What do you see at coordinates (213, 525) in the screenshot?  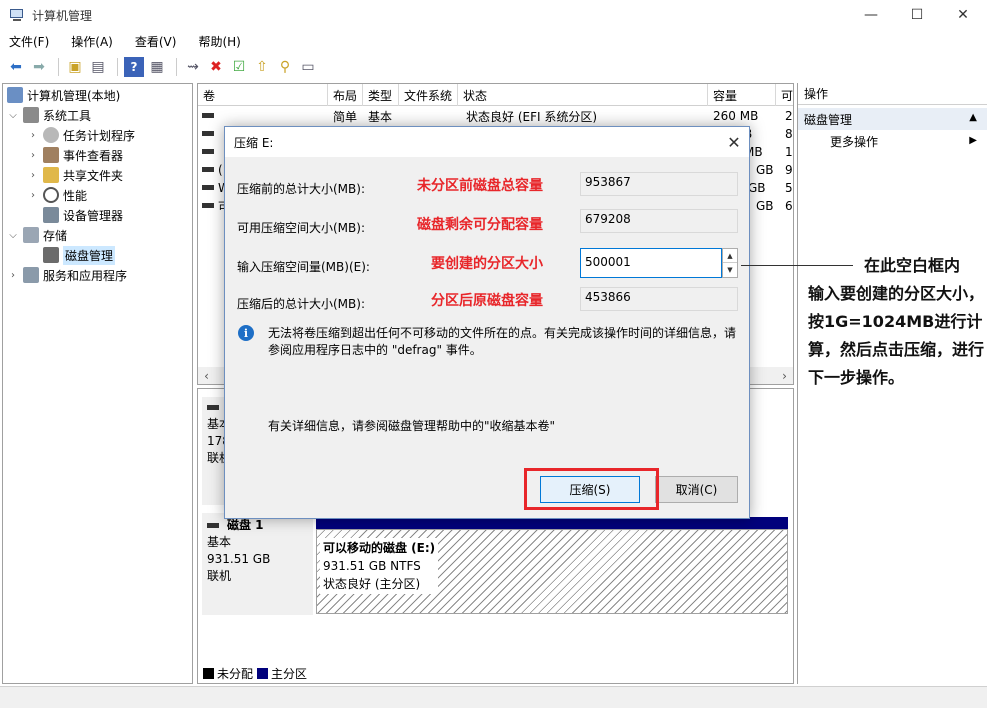 I see `disk-icon` at bounding box center [213, 525].